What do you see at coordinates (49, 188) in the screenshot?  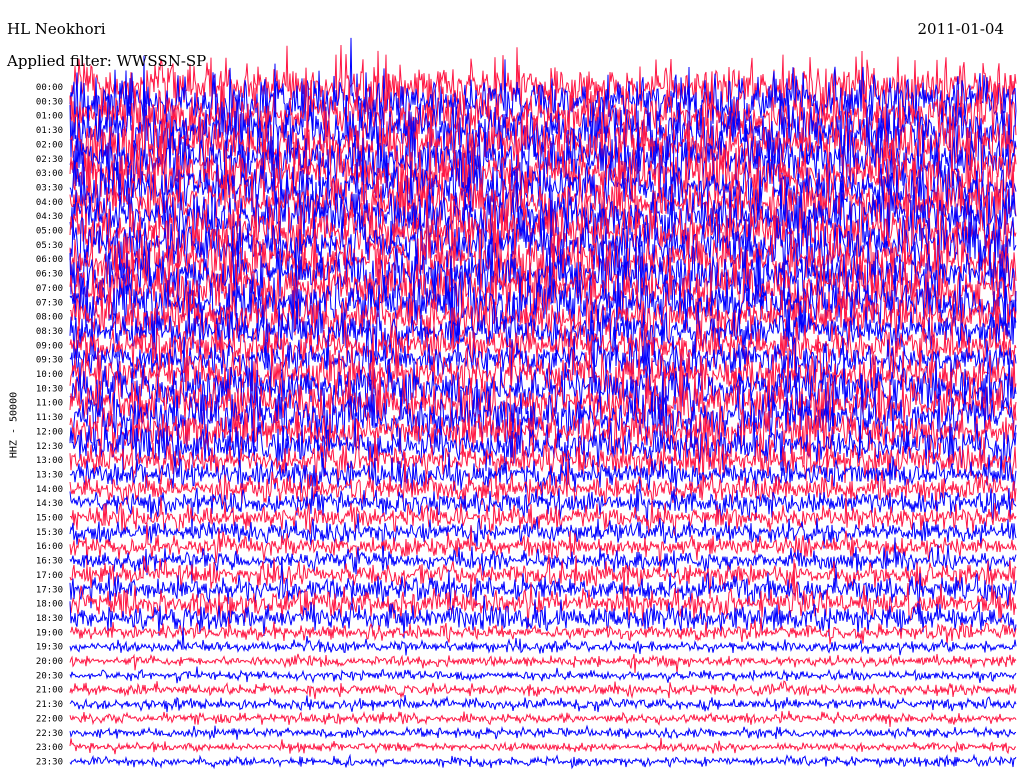 I see `tick-label: 03:30` at bounding box center [49, 188].